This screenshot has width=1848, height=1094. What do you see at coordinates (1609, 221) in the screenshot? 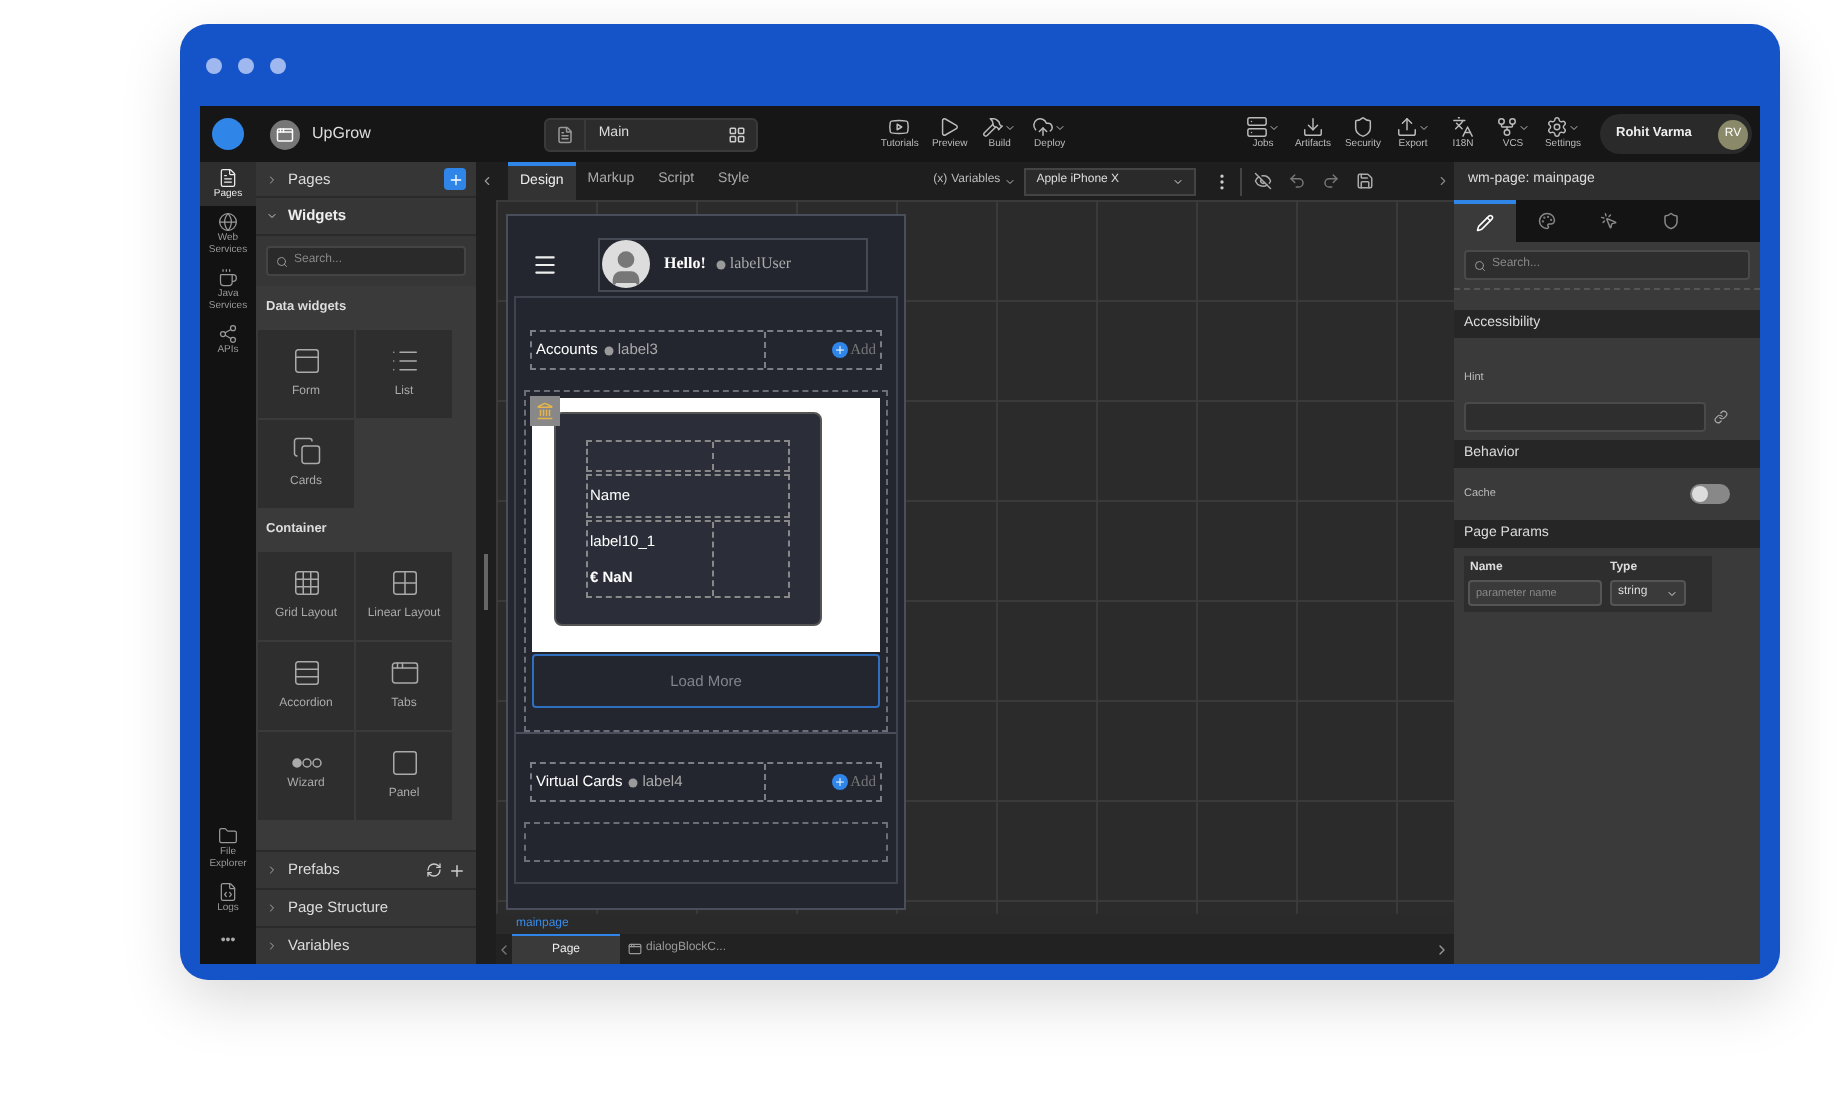
I see `events-icon` at bounding box center [1609, 221].